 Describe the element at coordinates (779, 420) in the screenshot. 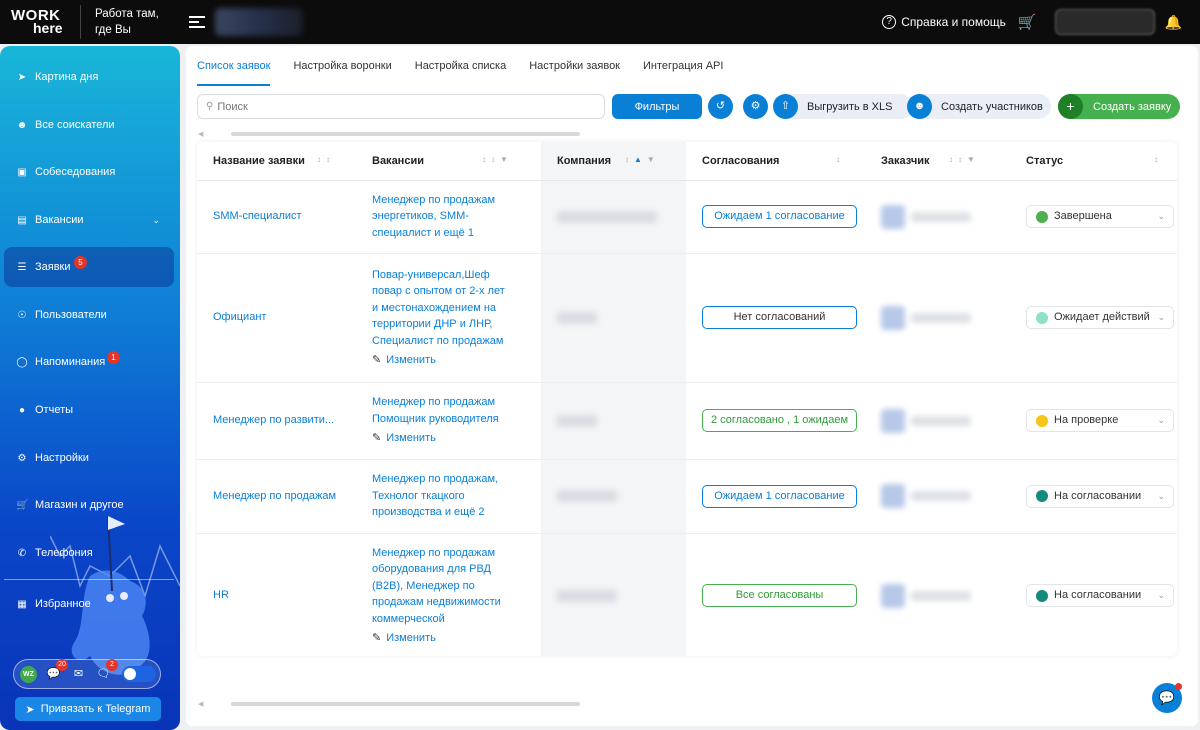

I see `approval-status-button: 2 согласовано , 1 ожидаем` at that location.